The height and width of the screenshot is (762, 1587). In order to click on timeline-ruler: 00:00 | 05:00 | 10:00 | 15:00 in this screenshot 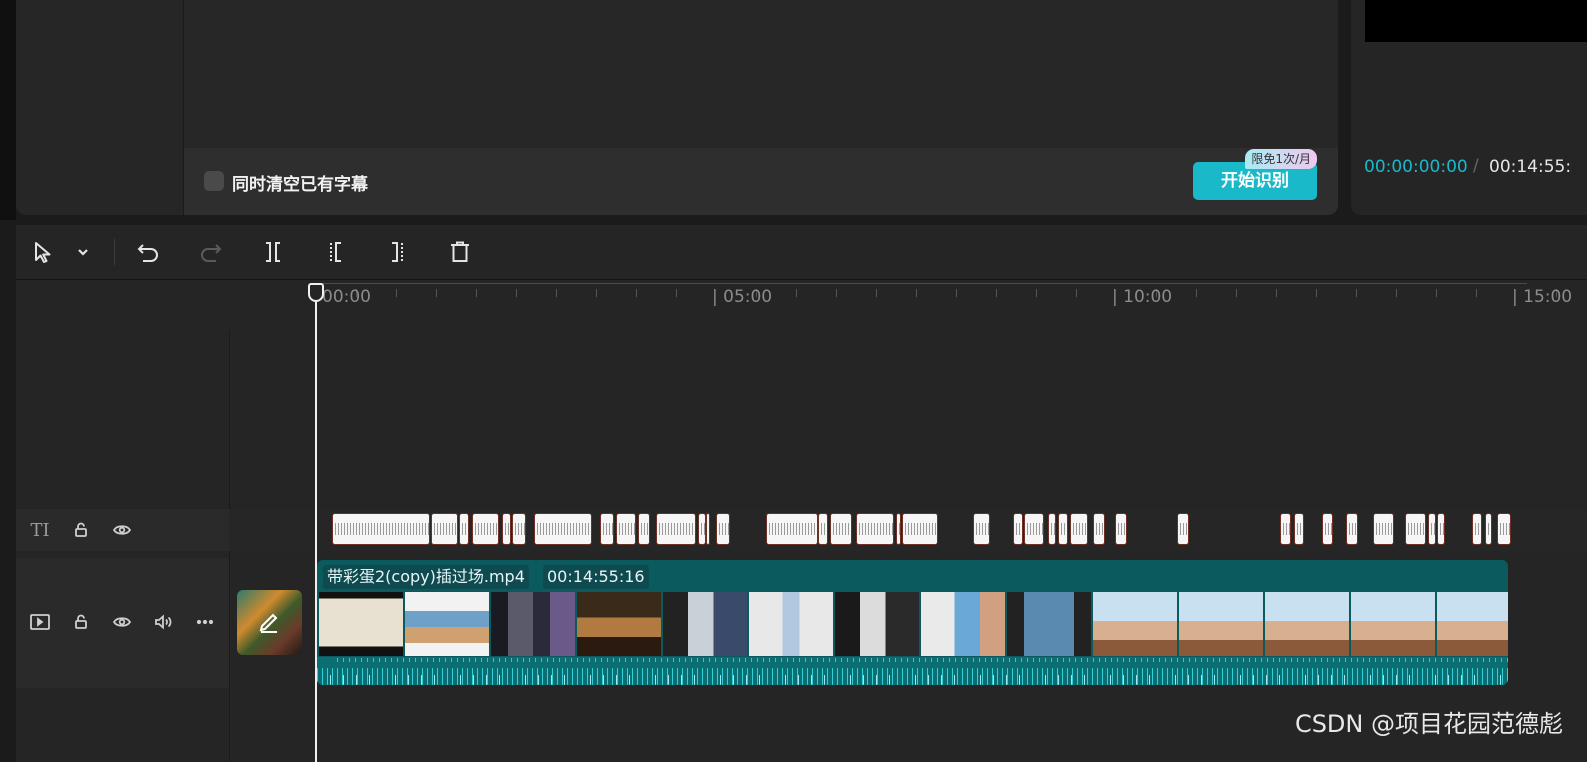, I will do `click(801, 296)`.